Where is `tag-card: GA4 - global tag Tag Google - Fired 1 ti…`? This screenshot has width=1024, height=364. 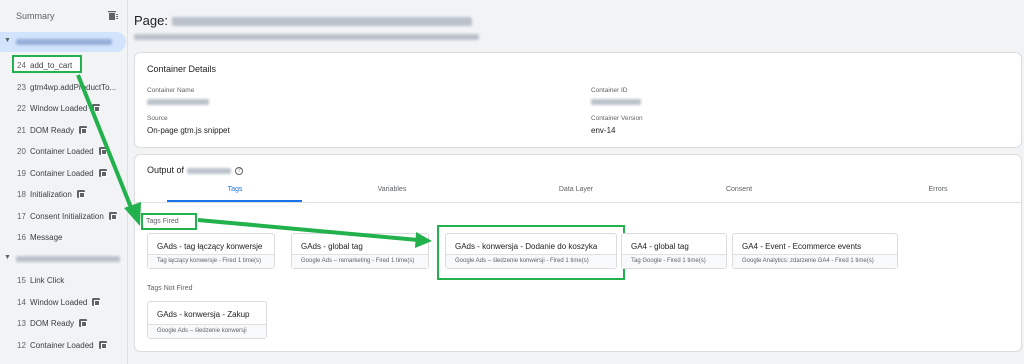
tag-card: GA4 - global tag Tag Google - Fired 1 ti… is located at coordinates (674, 251).